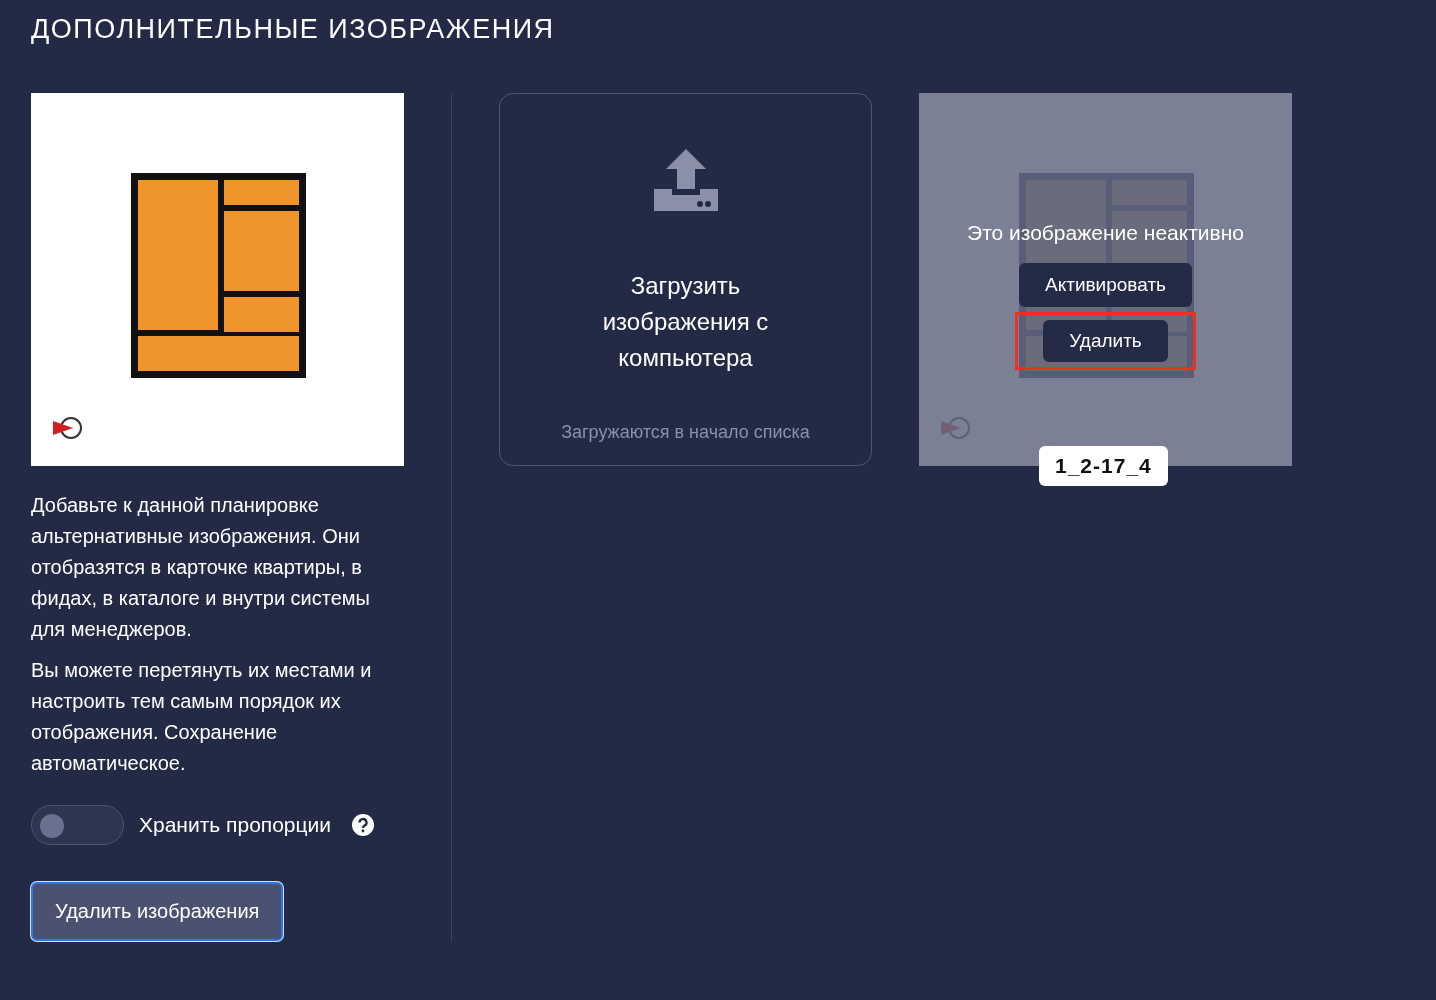 The width and height of the screenshot is (1436, 1000). I want to click on section-title: ДОПОЛНИТЕЛЬНЫЕ ИЗОБРАЖЕНИЯ, so click(293, 29).